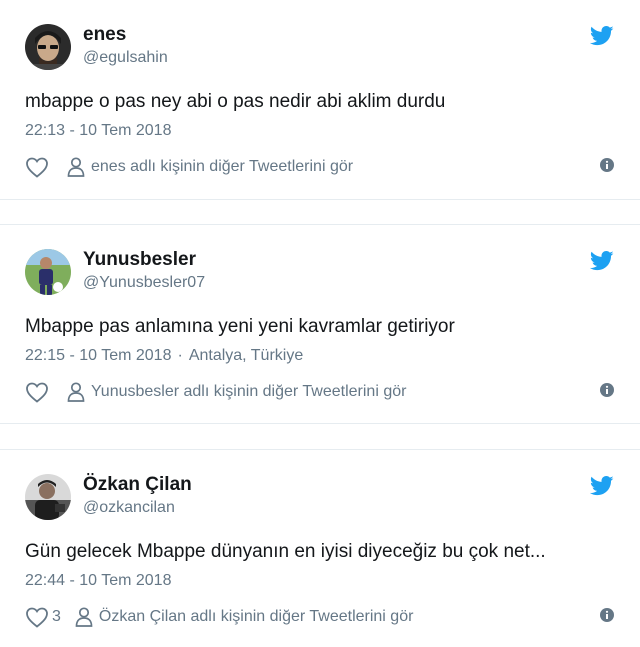  I want to click on tweet-timestamp: 22:13 - 10 Tem 2018, so click(98, 130).